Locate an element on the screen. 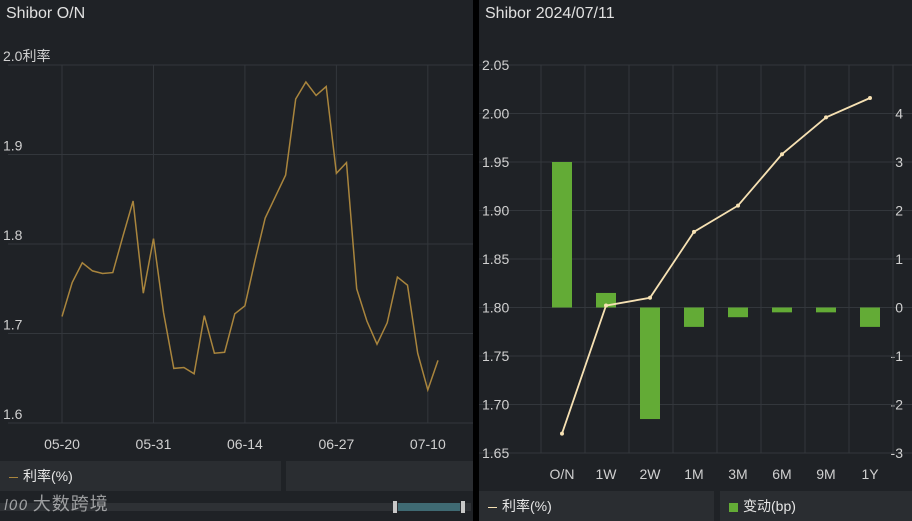 This screenshot has width=912, height=521. y-tick-label: 1.8 is located at coordinates (13, 235).